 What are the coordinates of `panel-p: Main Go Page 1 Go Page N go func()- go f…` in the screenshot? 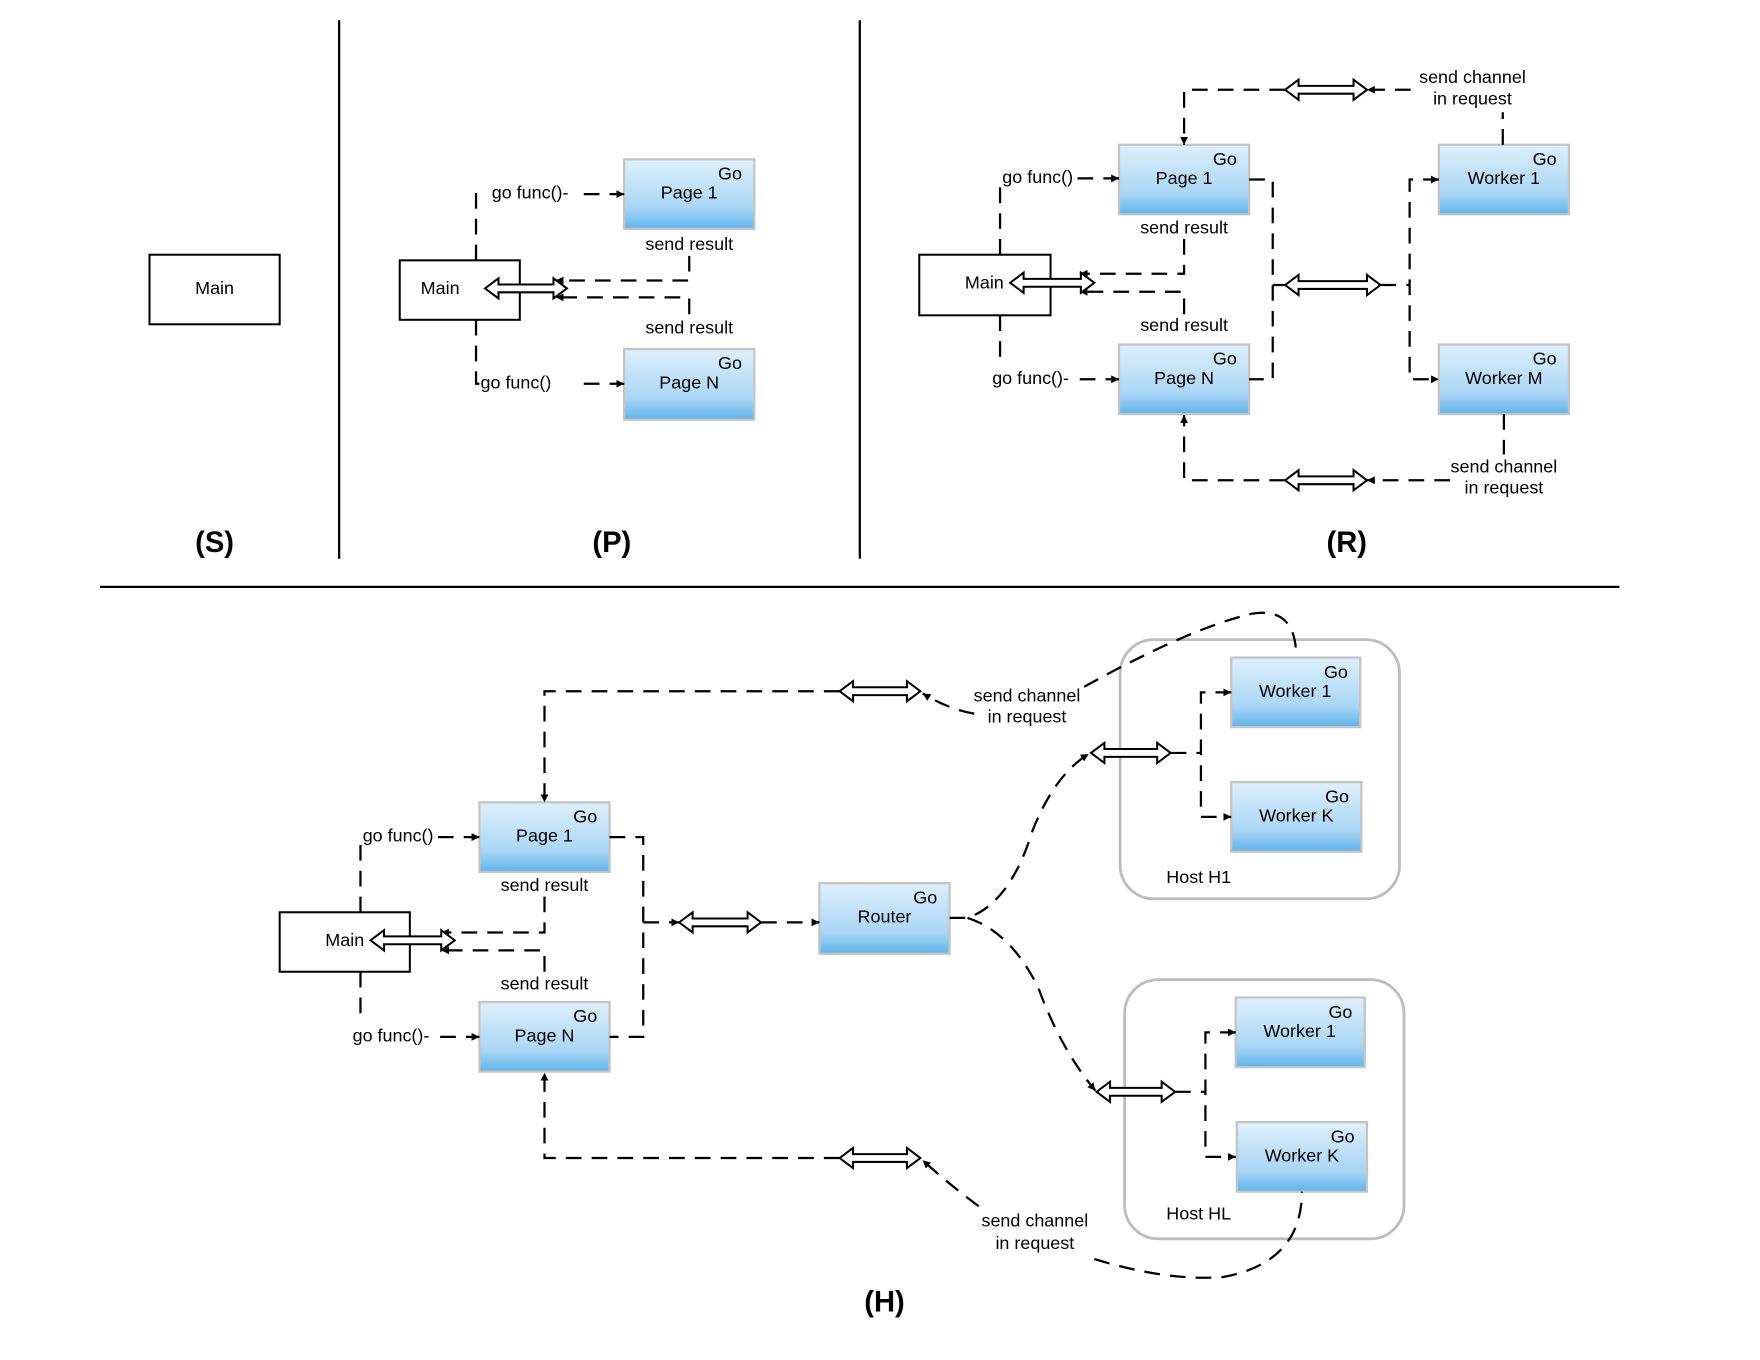 It's located at (577, 358).